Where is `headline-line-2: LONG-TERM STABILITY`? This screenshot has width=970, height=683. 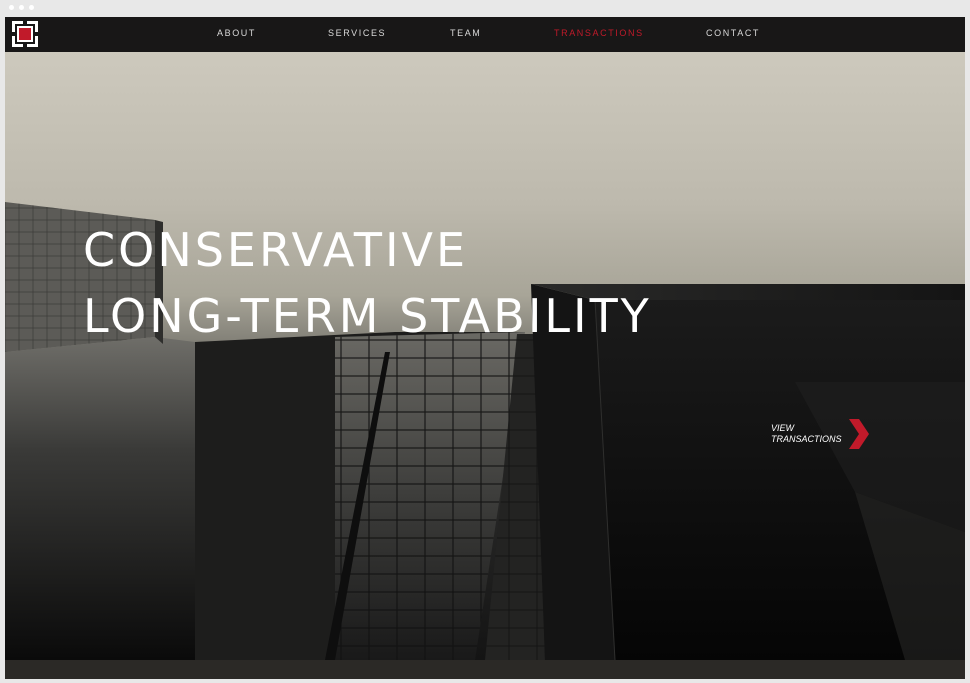
headline-line-2: LONG-TERM STABILITY is located at coordinates (367, 316).